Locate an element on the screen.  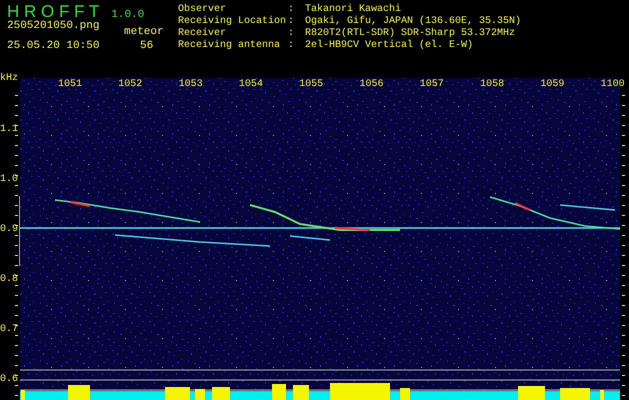
axis-label: 1058 is located at coordinates (492, 85).